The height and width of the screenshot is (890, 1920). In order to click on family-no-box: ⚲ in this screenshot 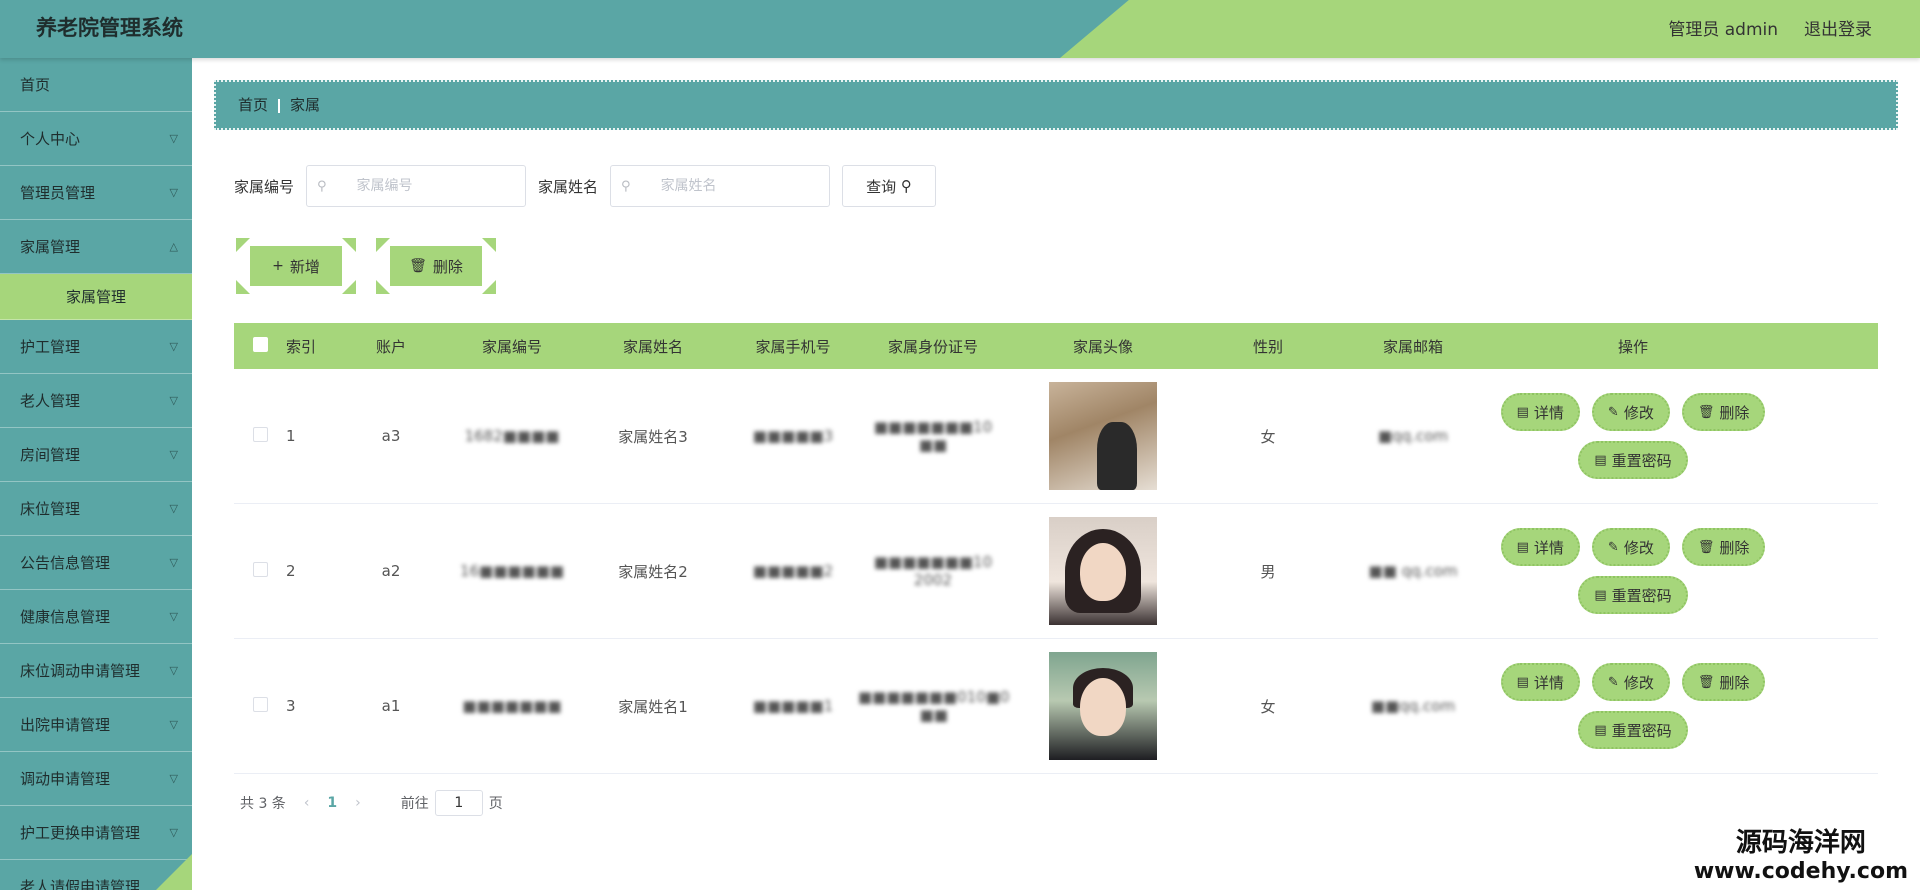, I will do `click(416, 186)`.